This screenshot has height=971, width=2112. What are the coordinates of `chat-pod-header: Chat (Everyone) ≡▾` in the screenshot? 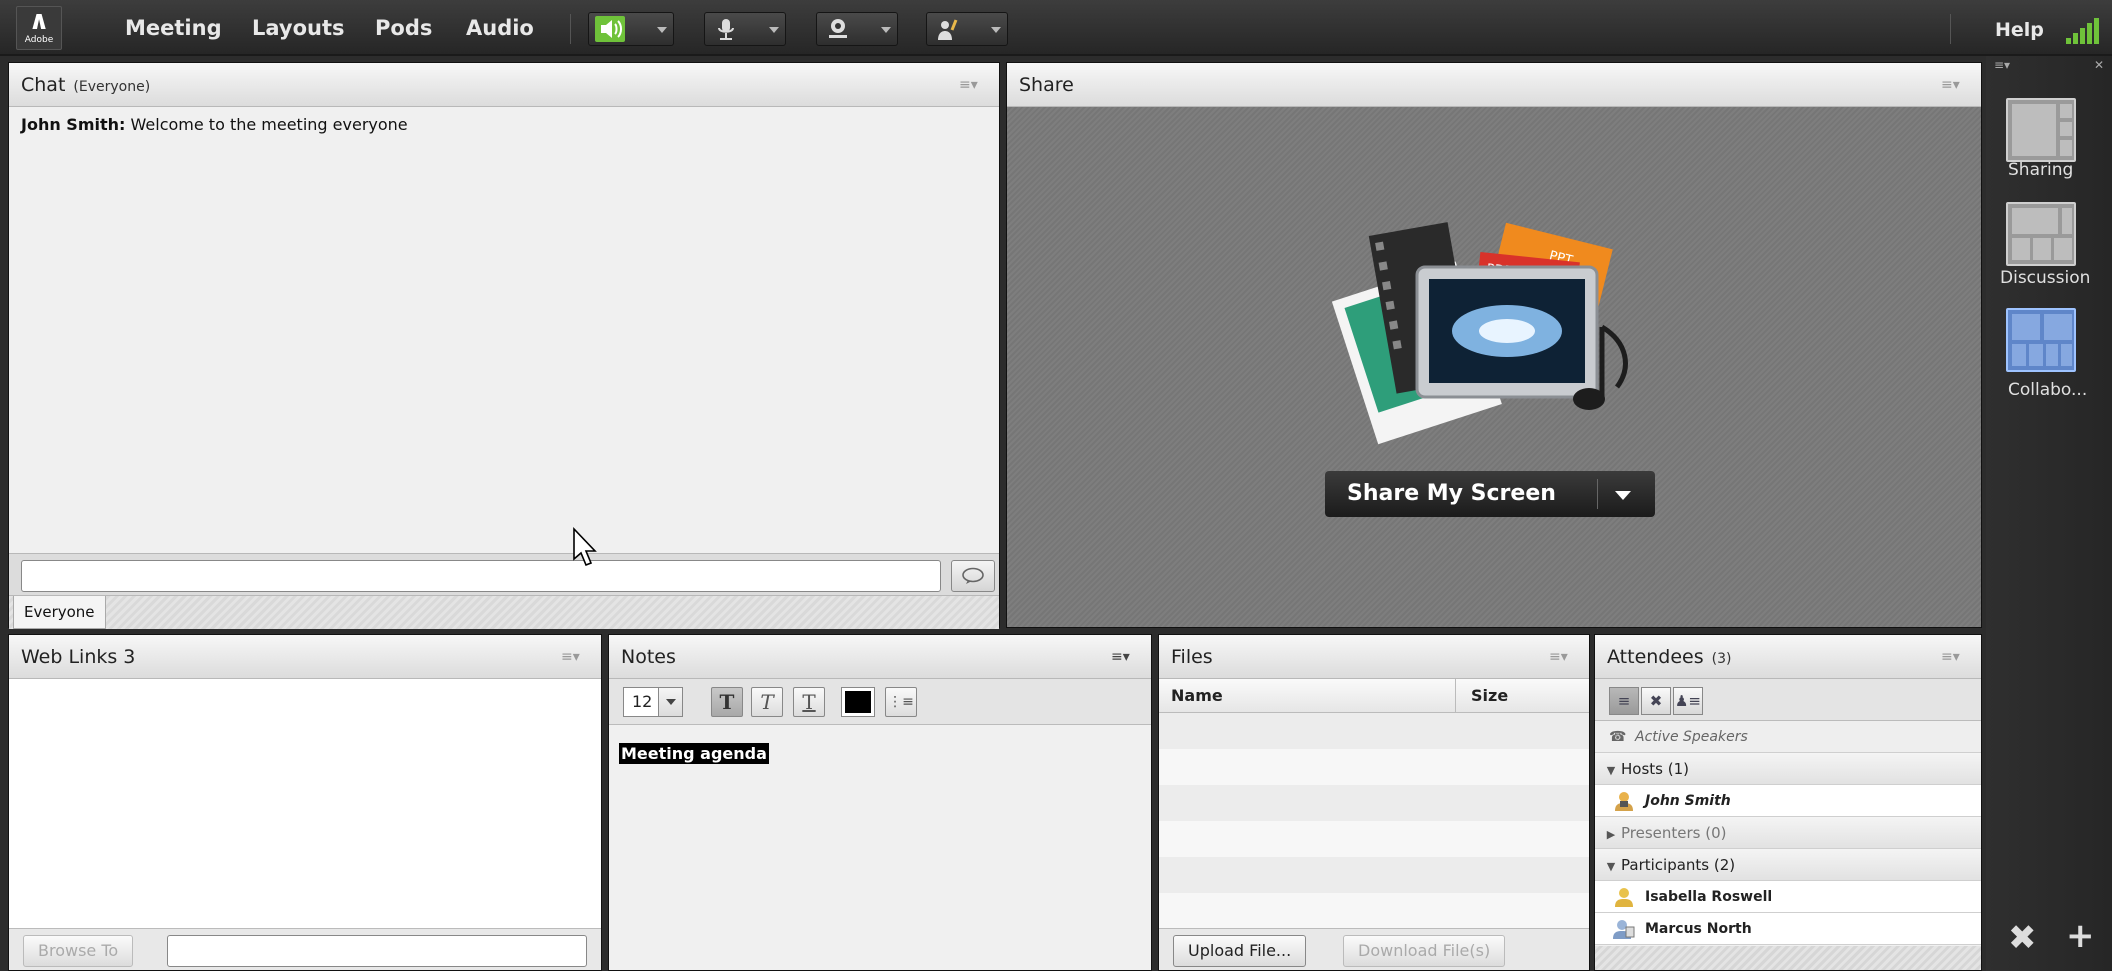 It's located at (504, 85).